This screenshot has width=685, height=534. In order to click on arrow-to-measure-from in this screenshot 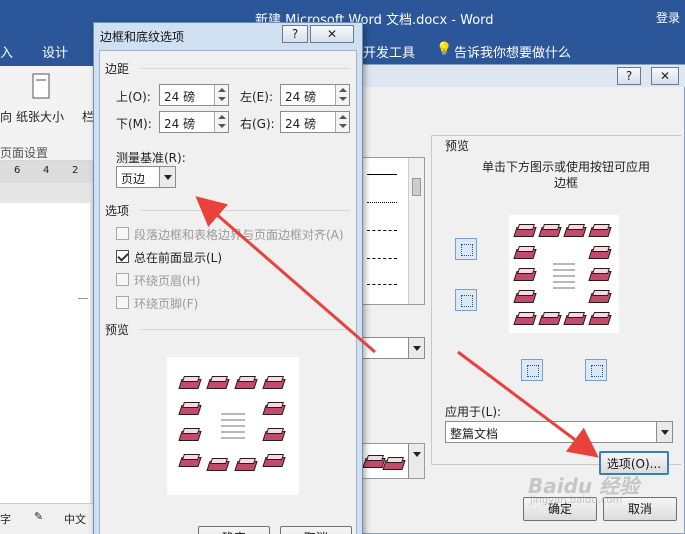, I will do `click(285, 275)`.